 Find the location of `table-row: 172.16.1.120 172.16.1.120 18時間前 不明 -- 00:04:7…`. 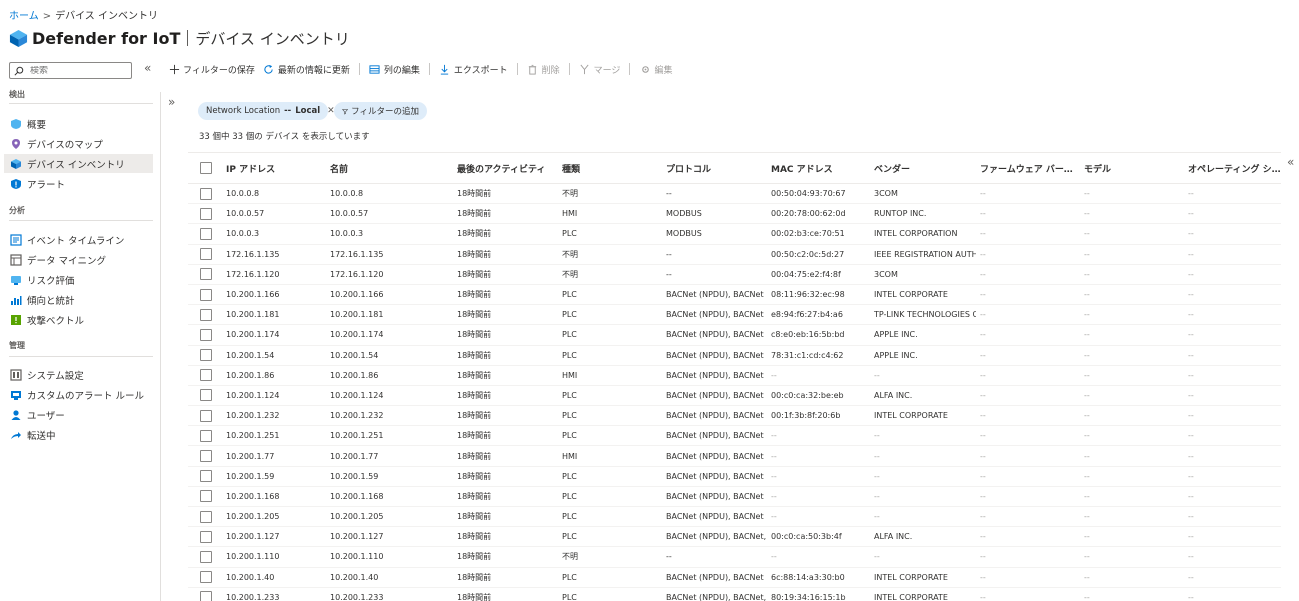

table-row: 172.16.1.120 172.16.1.120 18時間前 不明 -- 00:04:7… is located at coordinates (734, 274).